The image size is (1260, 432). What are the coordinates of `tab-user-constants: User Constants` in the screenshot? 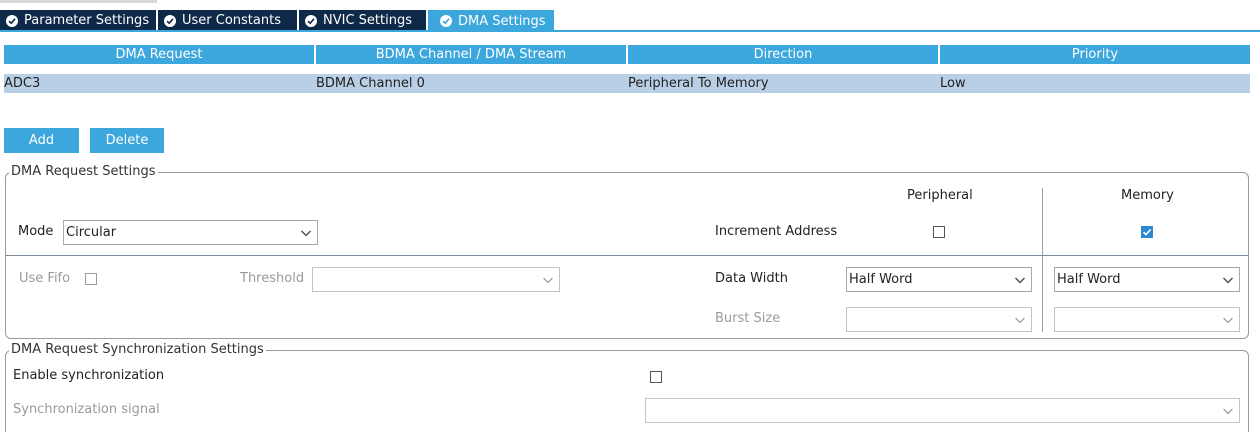 It's located at (228, 20).